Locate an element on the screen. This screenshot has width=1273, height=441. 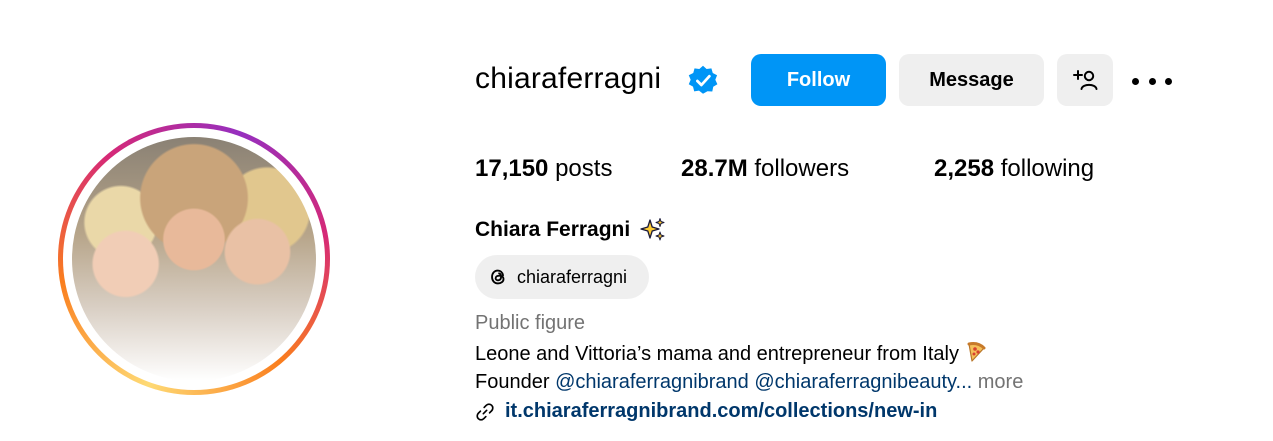
follow-button: Follow is located at coordinates (818, 80).